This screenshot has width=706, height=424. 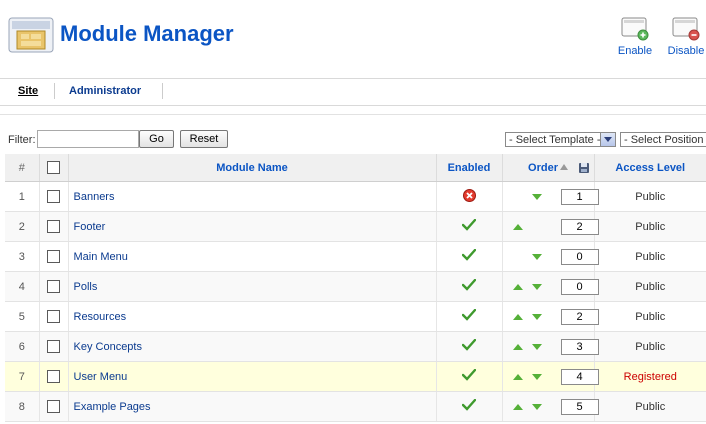 What do you see at coordinates (550, 226) in the screenshot?
I see `order-cell: 2` at bounding box center [550, 226].